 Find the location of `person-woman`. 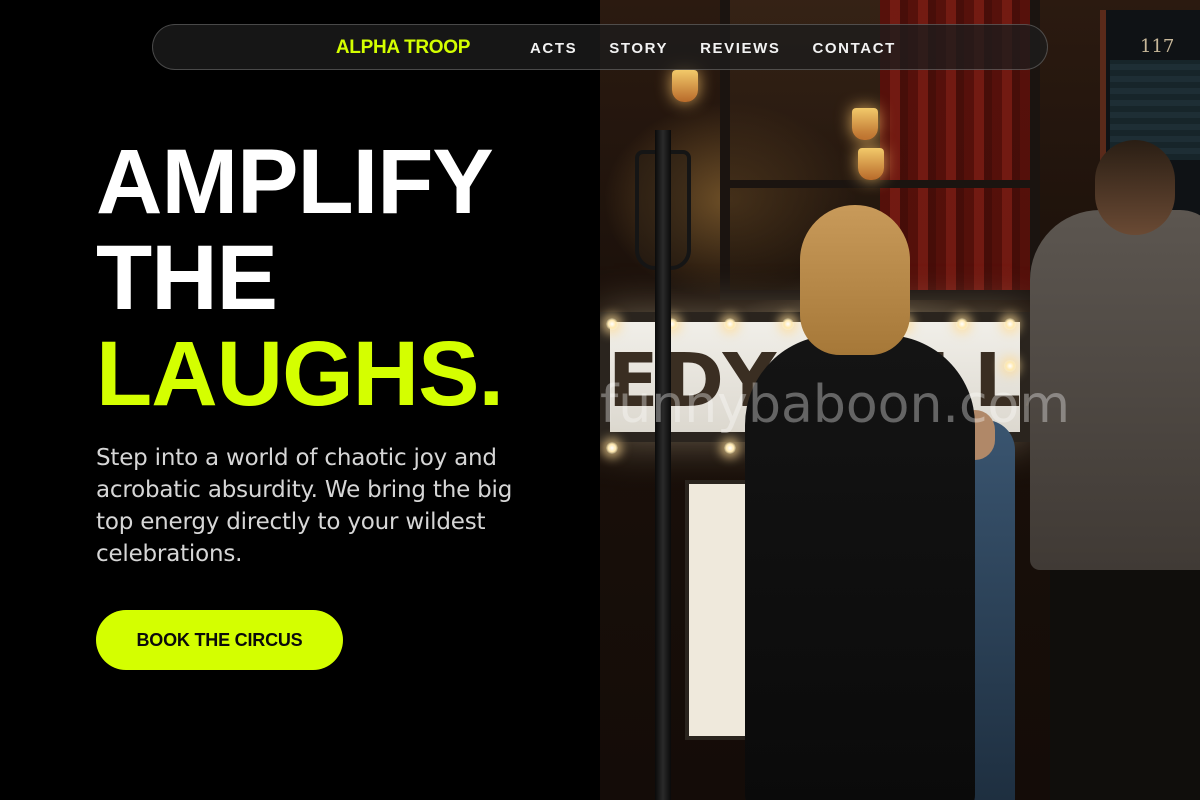

person-woman is located at coordinates (860, 502).